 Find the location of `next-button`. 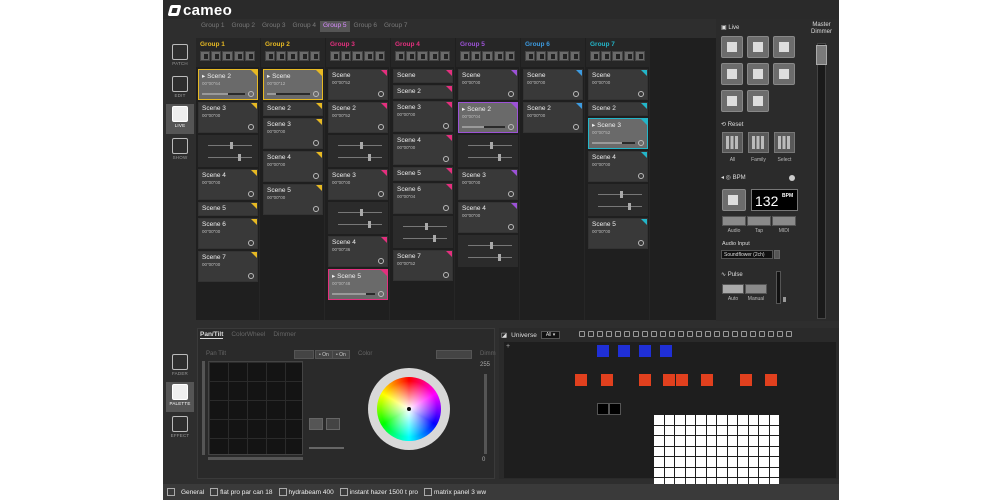

next-button is located at coordinates (758, 47).